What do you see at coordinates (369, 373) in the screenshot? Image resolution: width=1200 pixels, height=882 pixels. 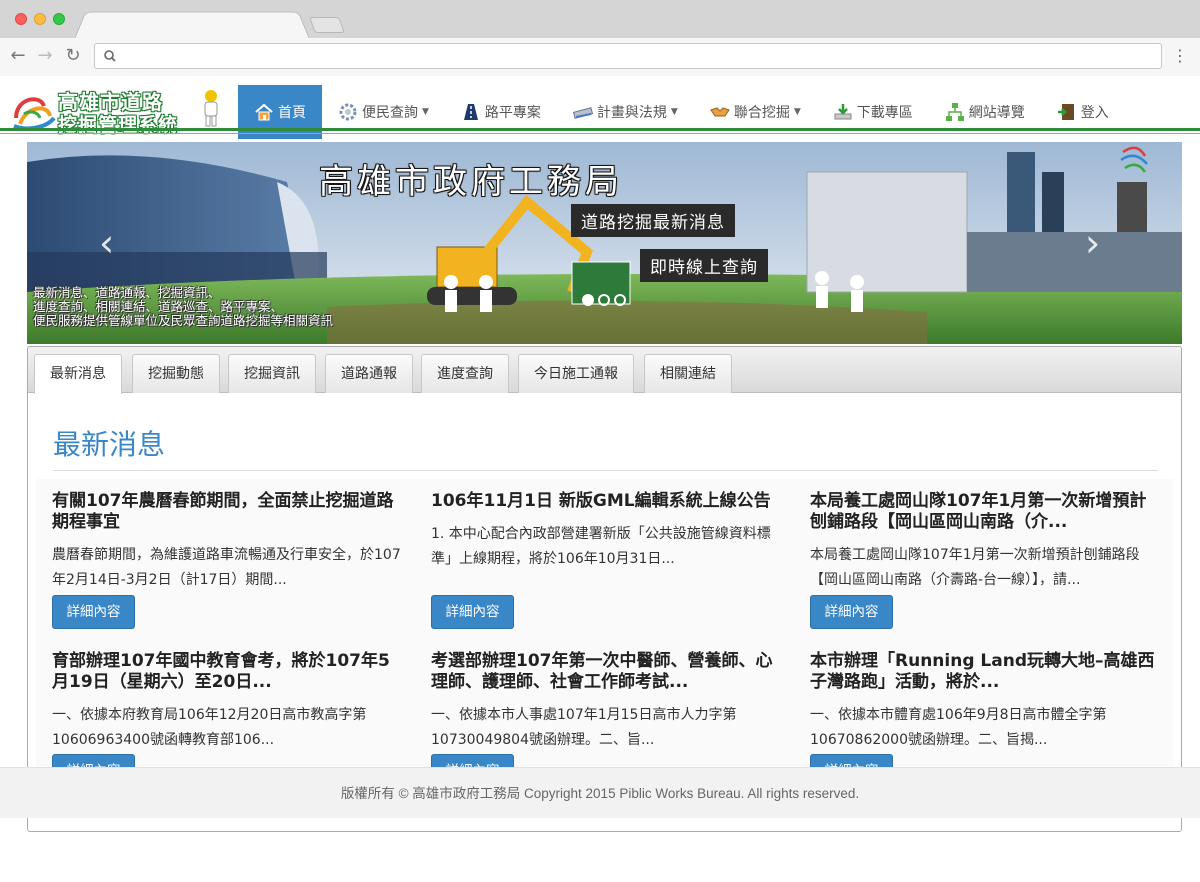 I see `tab-road-reports: 道路通報` at bounding box center [369, 373].